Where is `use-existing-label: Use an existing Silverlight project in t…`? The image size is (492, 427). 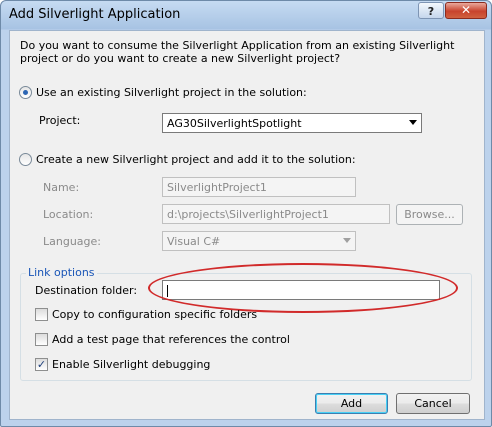 use-existing-label: Use an existing Silverlight project in t… is located at coordinates (171, 92).